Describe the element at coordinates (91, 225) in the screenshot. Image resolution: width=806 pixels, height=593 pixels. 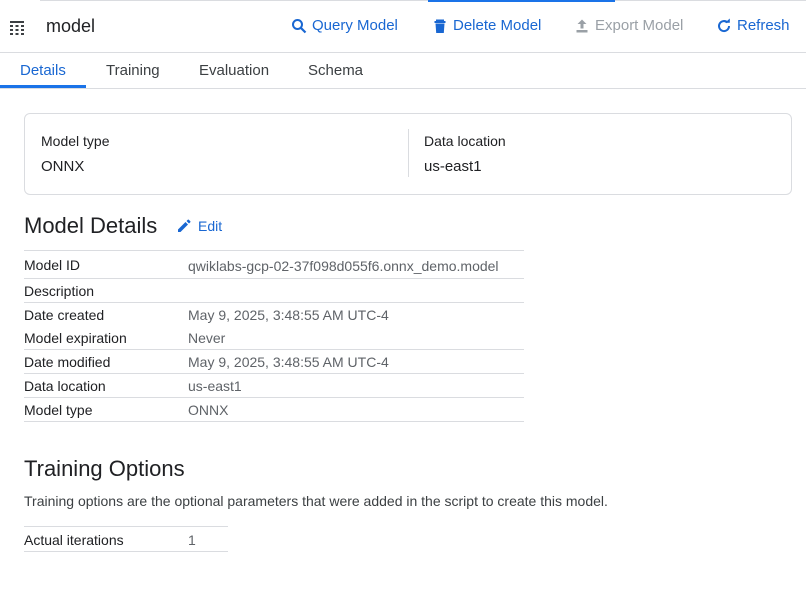
I see `model-details-title: Model Details` at that location.